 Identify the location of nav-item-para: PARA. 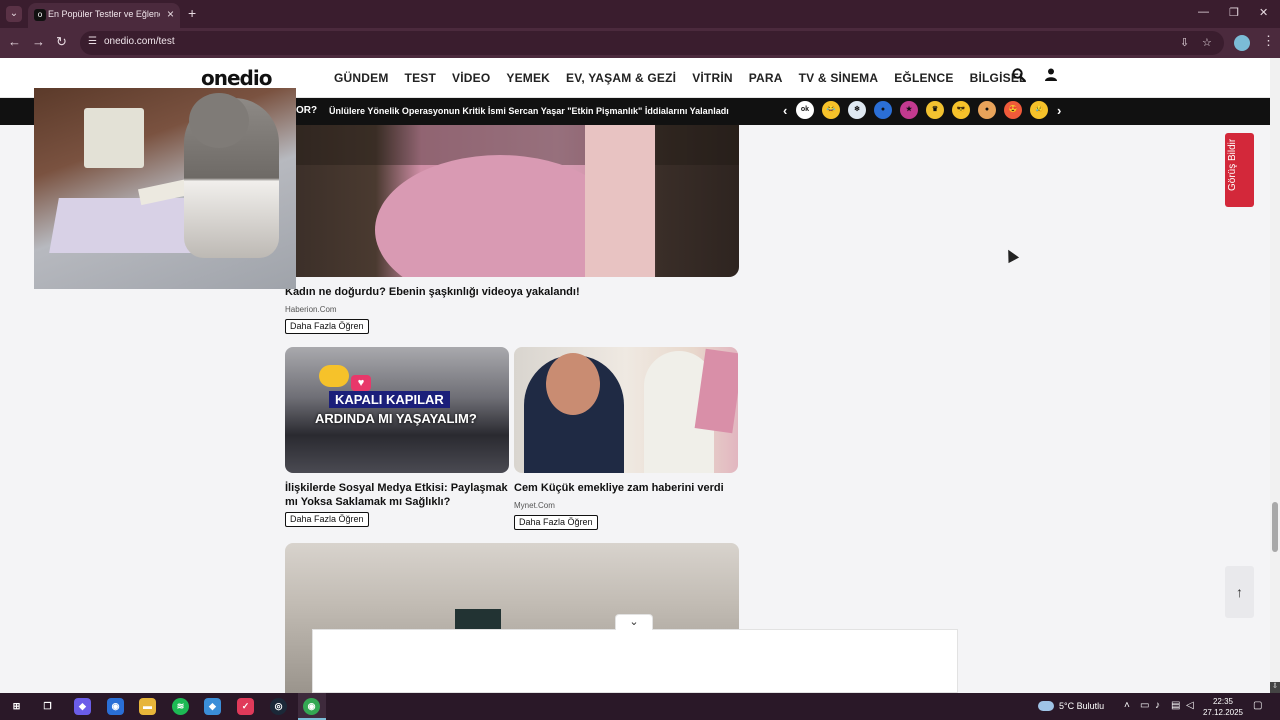
(766, 78).